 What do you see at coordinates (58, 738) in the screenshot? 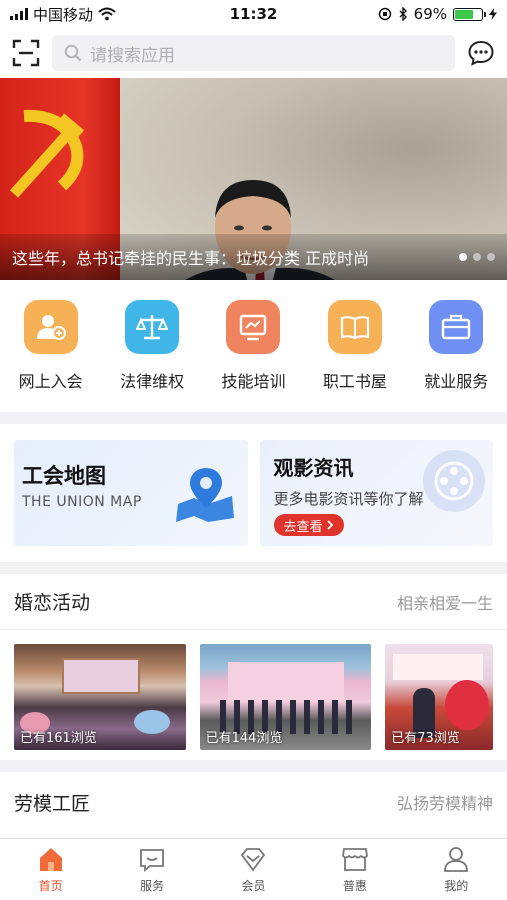
I see `photo-view-count: 已有161浏览` at bounding box center [58, 738].